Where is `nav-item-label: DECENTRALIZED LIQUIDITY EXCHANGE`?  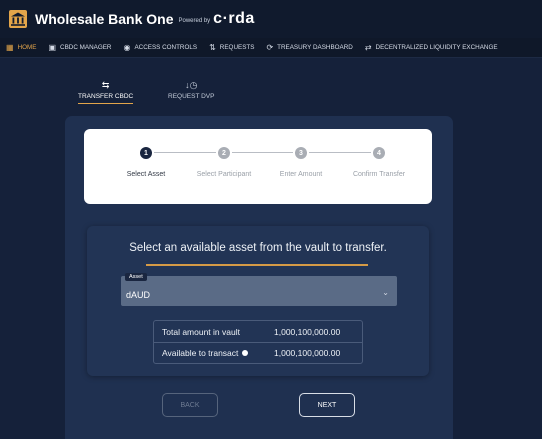
nav-item-label: DECENTRALIZED LIQUIDITY EXCHANGE is located at coordinates (436, 47).